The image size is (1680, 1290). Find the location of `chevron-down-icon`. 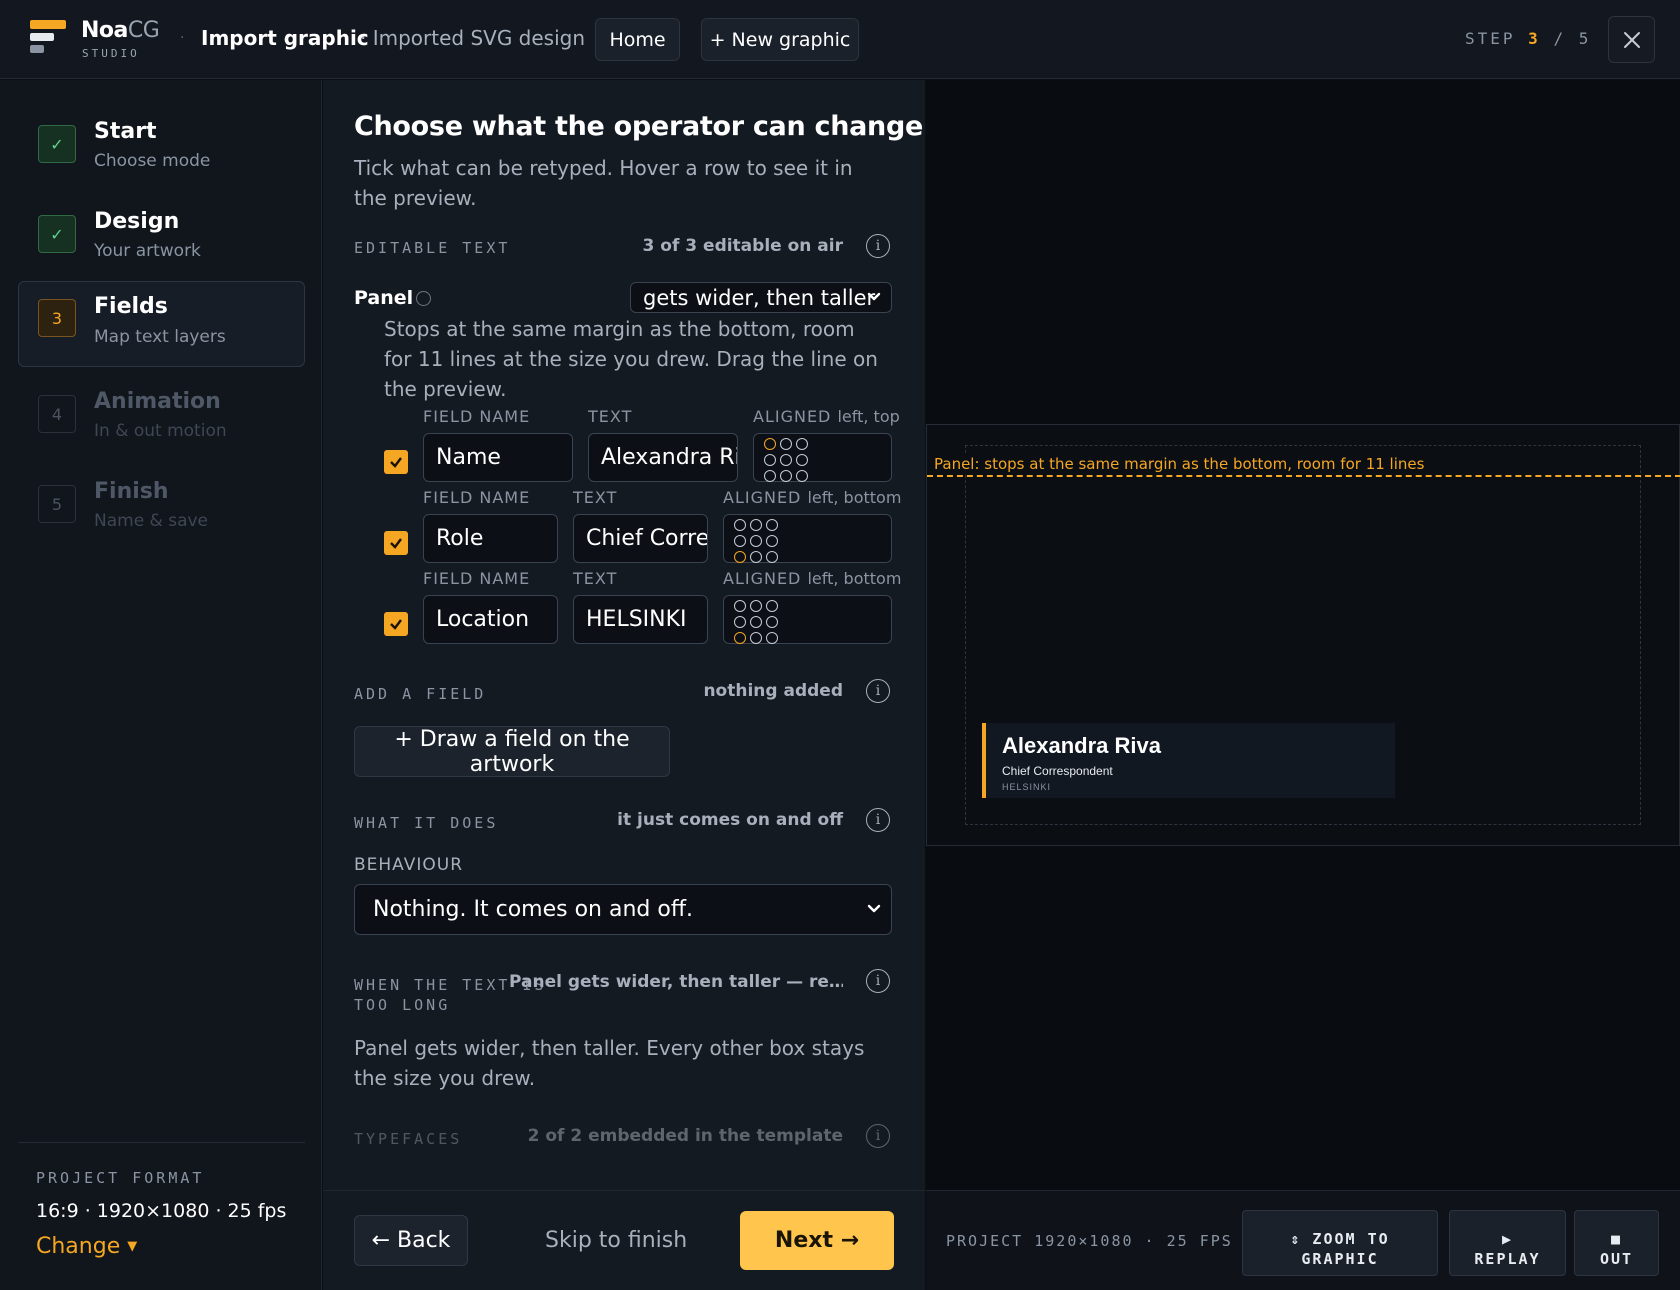

chevron-down-icon is located at coordinates (874, 908).